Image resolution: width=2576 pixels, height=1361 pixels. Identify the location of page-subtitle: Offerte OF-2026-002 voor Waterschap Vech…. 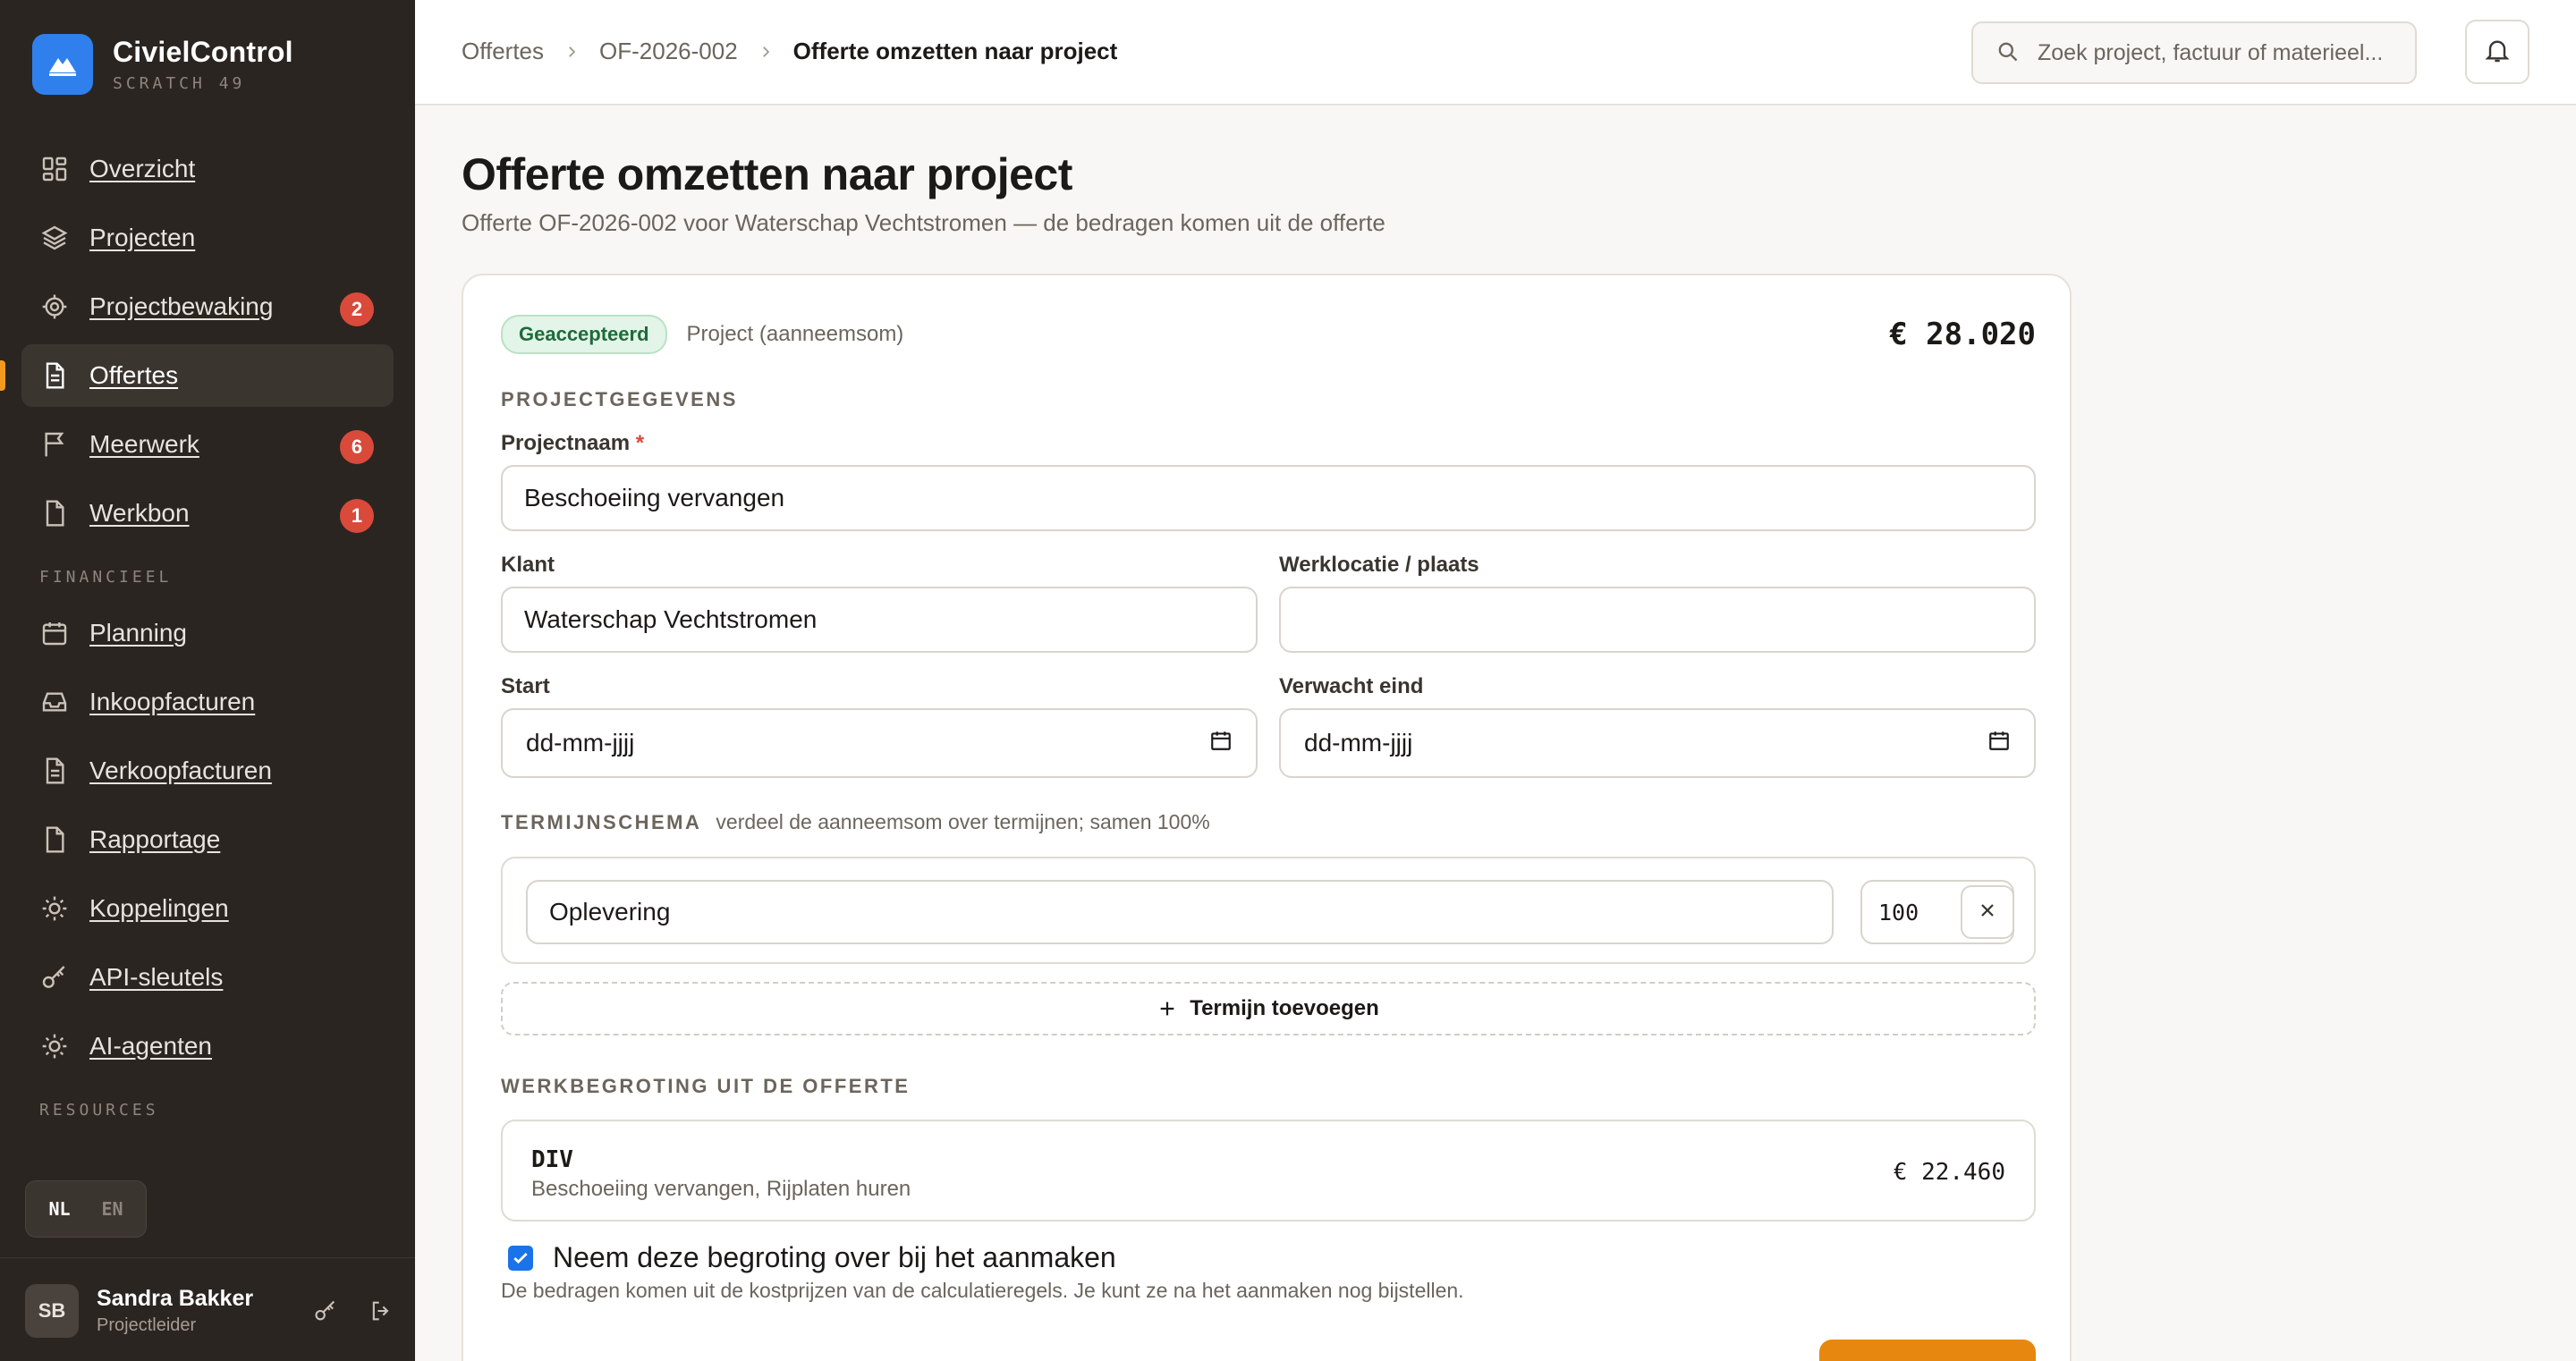
(923, 222).